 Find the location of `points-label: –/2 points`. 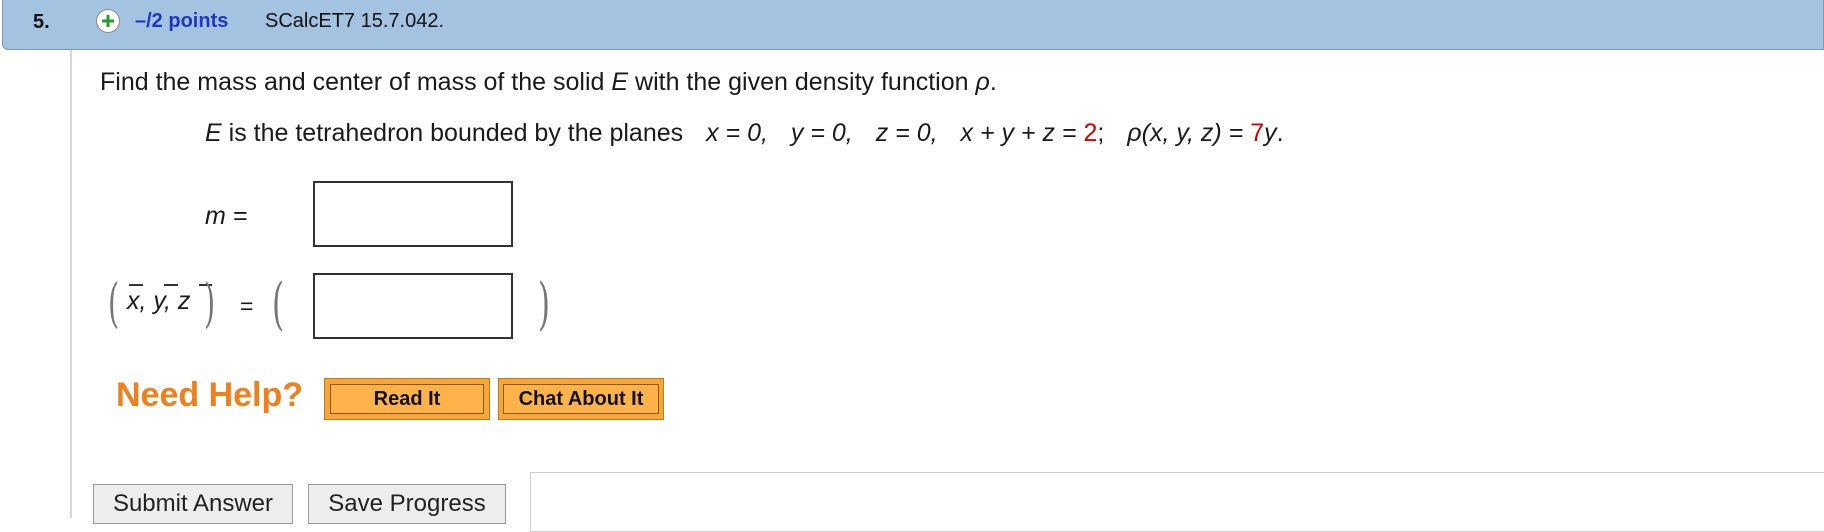

points-label: –/2 points is located at coordinates (182, 21).